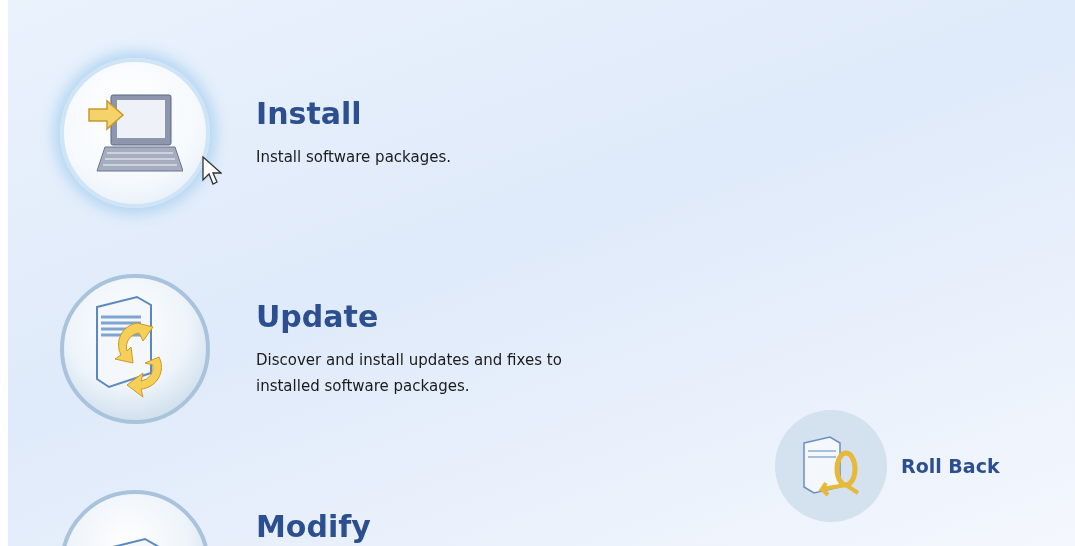 Image resolution: width=1075 pixels, height=546 pixels. I want to click on computer-with-arrow-icon, so click(135, 133).